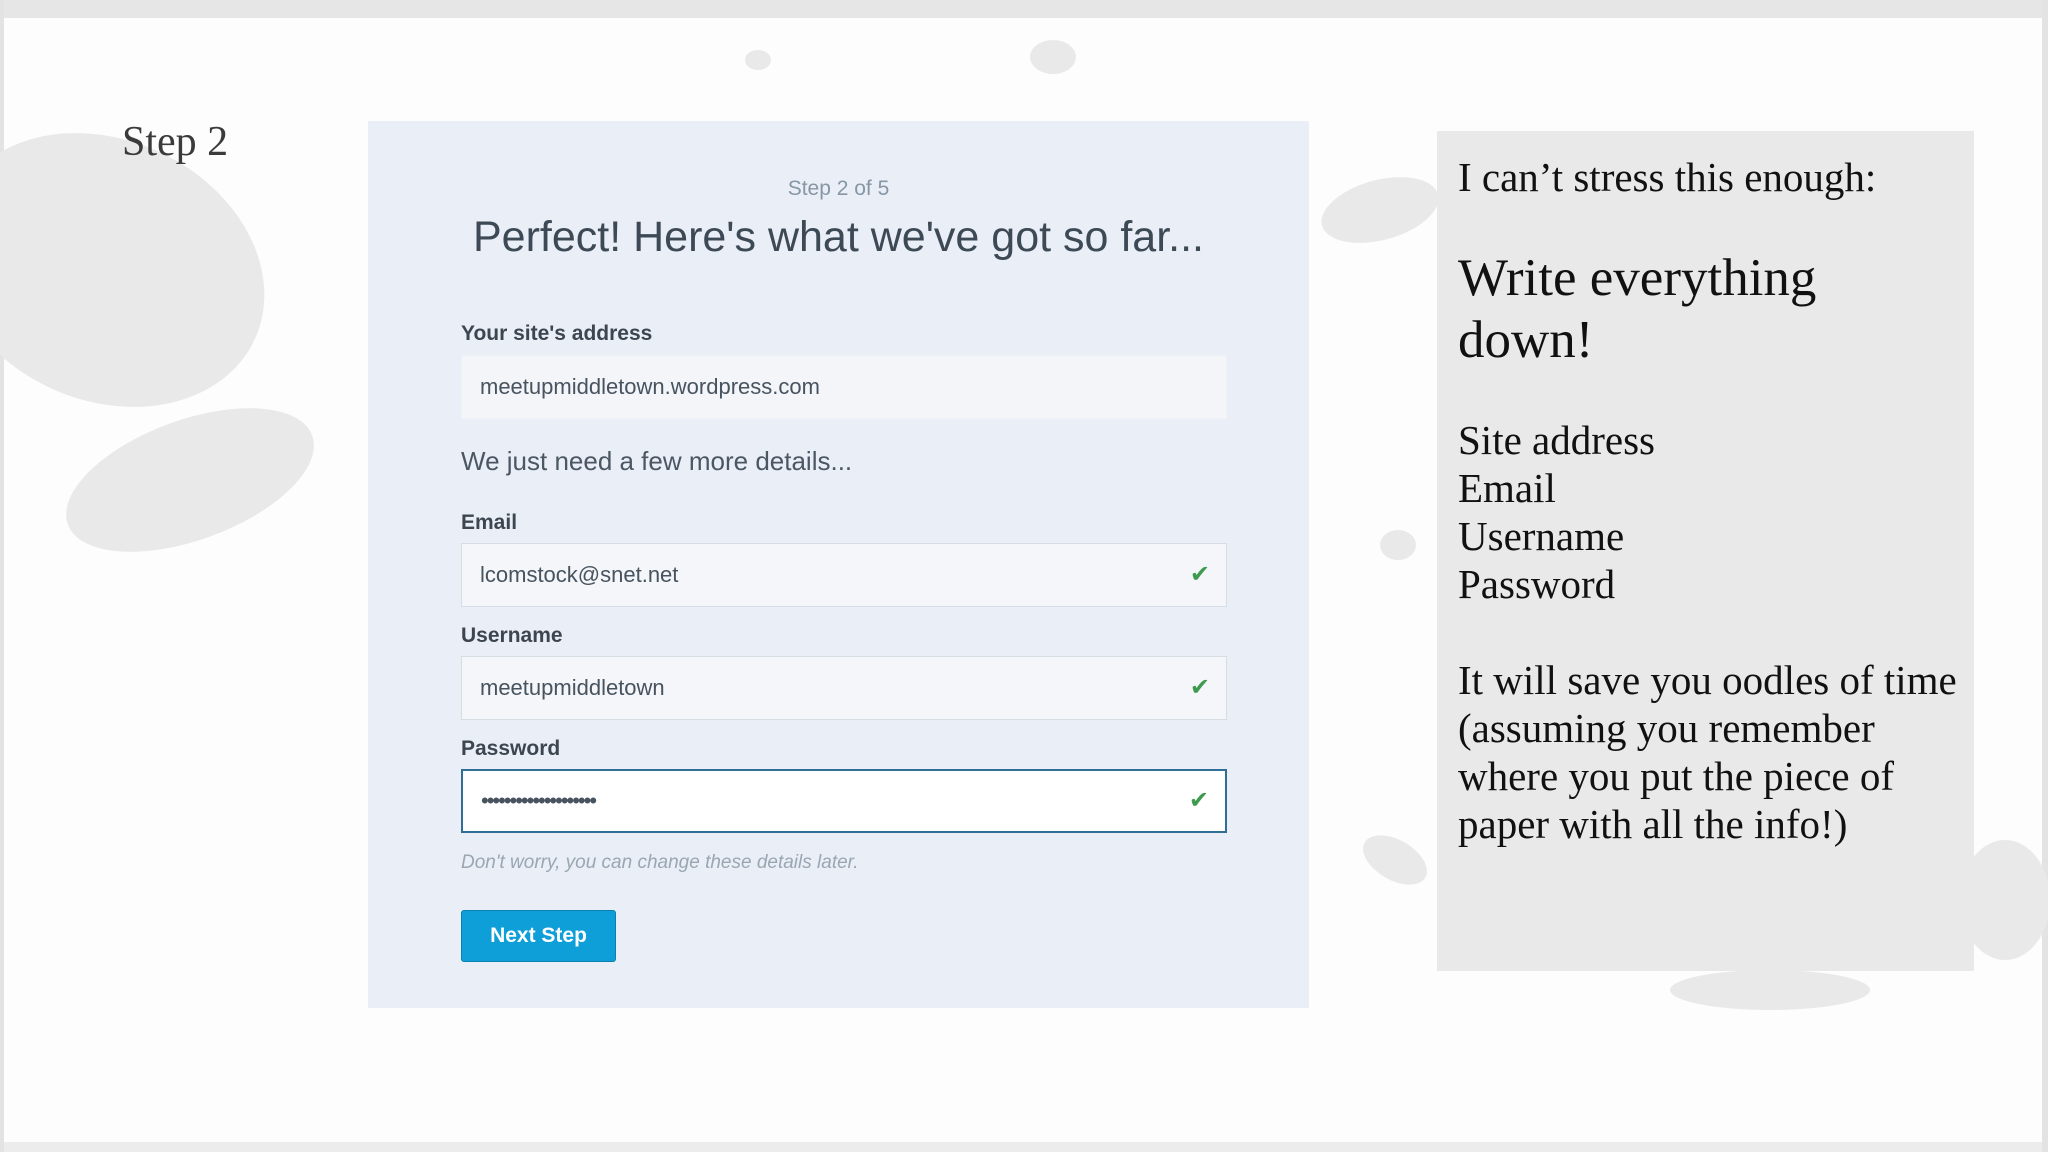  I want to click on email-label: Email, so click(489, 522).